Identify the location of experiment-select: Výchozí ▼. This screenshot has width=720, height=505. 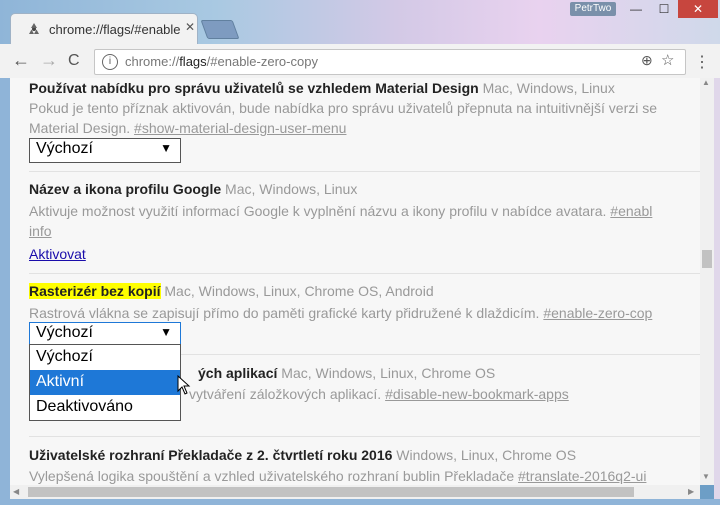
(105, 150).